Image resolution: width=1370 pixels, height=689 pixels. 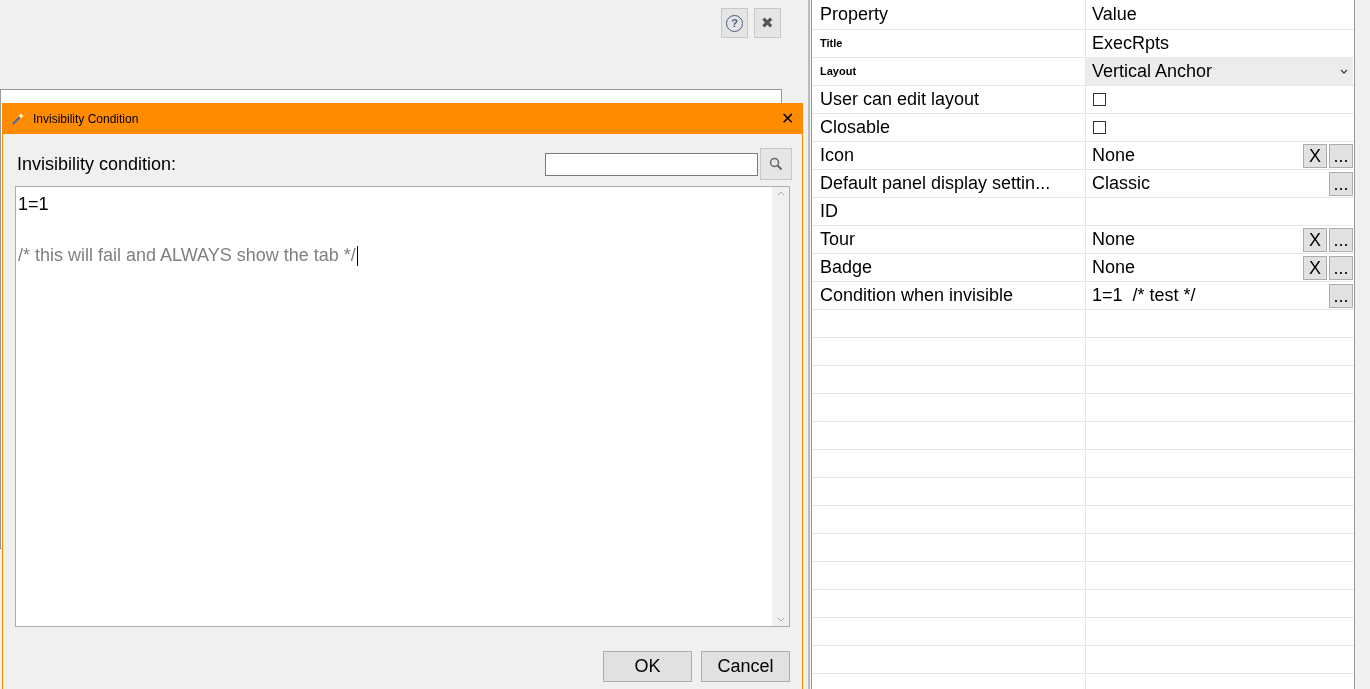 I want to click on code-comment: /* this will fail and ALWAYS show the tab */, so click(x=187, y=255).